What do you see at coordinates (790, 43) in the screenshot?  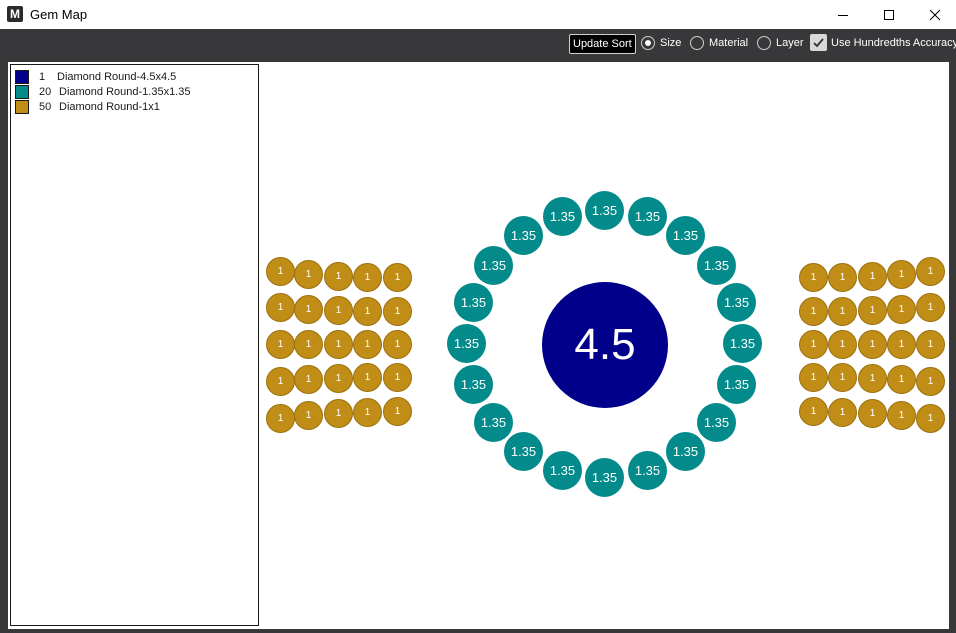 I see `sort-layer-label: Layer` at bounding box center [790, 43].